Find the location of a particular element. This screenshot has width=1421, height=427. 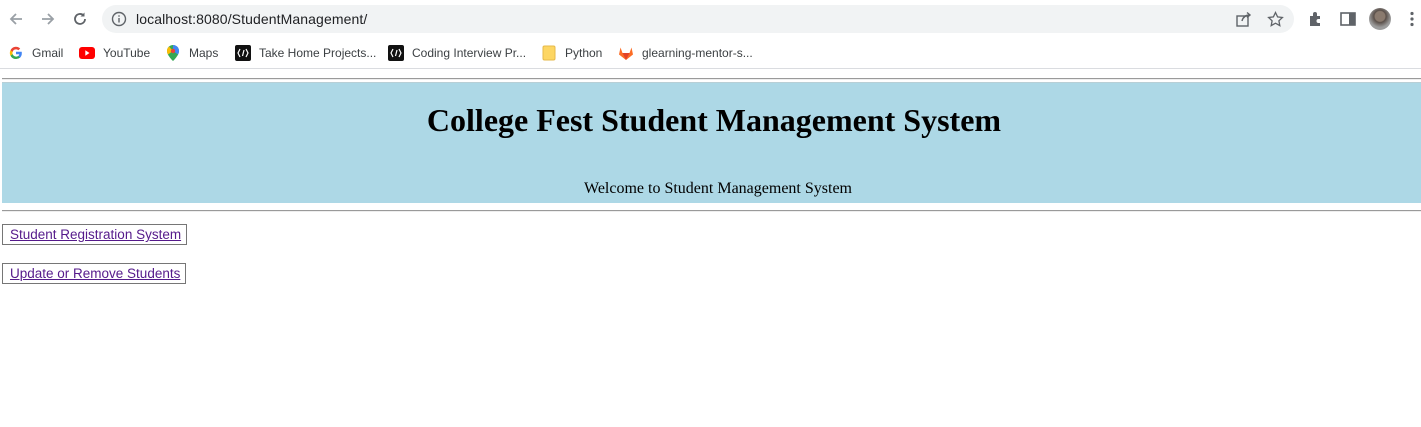

bookmark-label: YouTube is located at coordinates (127, 53).